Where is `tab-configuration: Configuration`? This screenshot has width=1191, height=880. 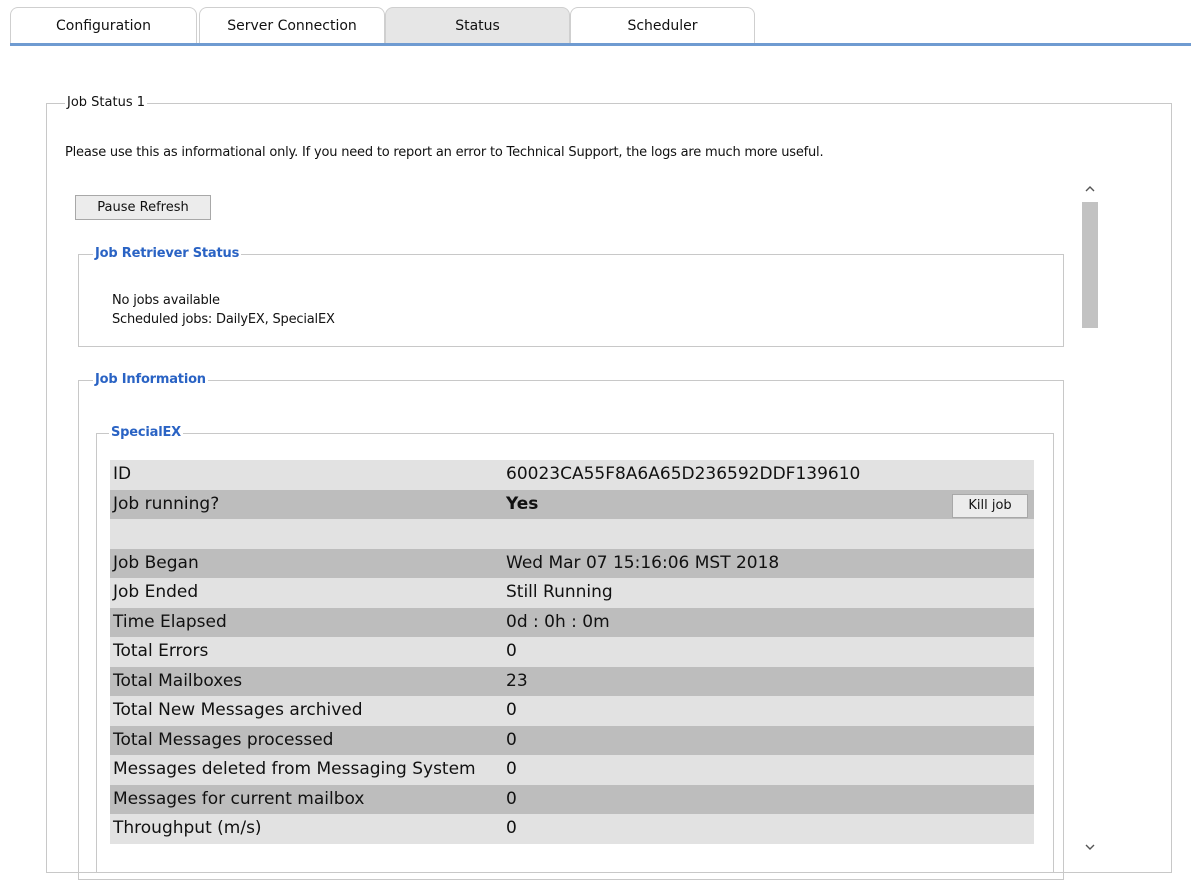
tab-configuration: Configuration is located at coordinates (103, 25).